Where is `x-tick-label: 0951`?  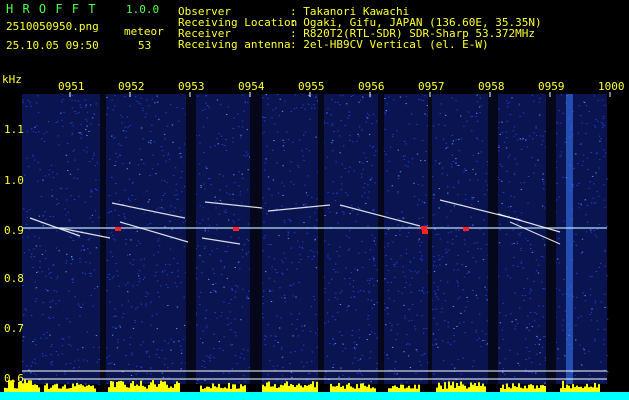
x-tick-label: 0951 is located at coordinates (71, 86).